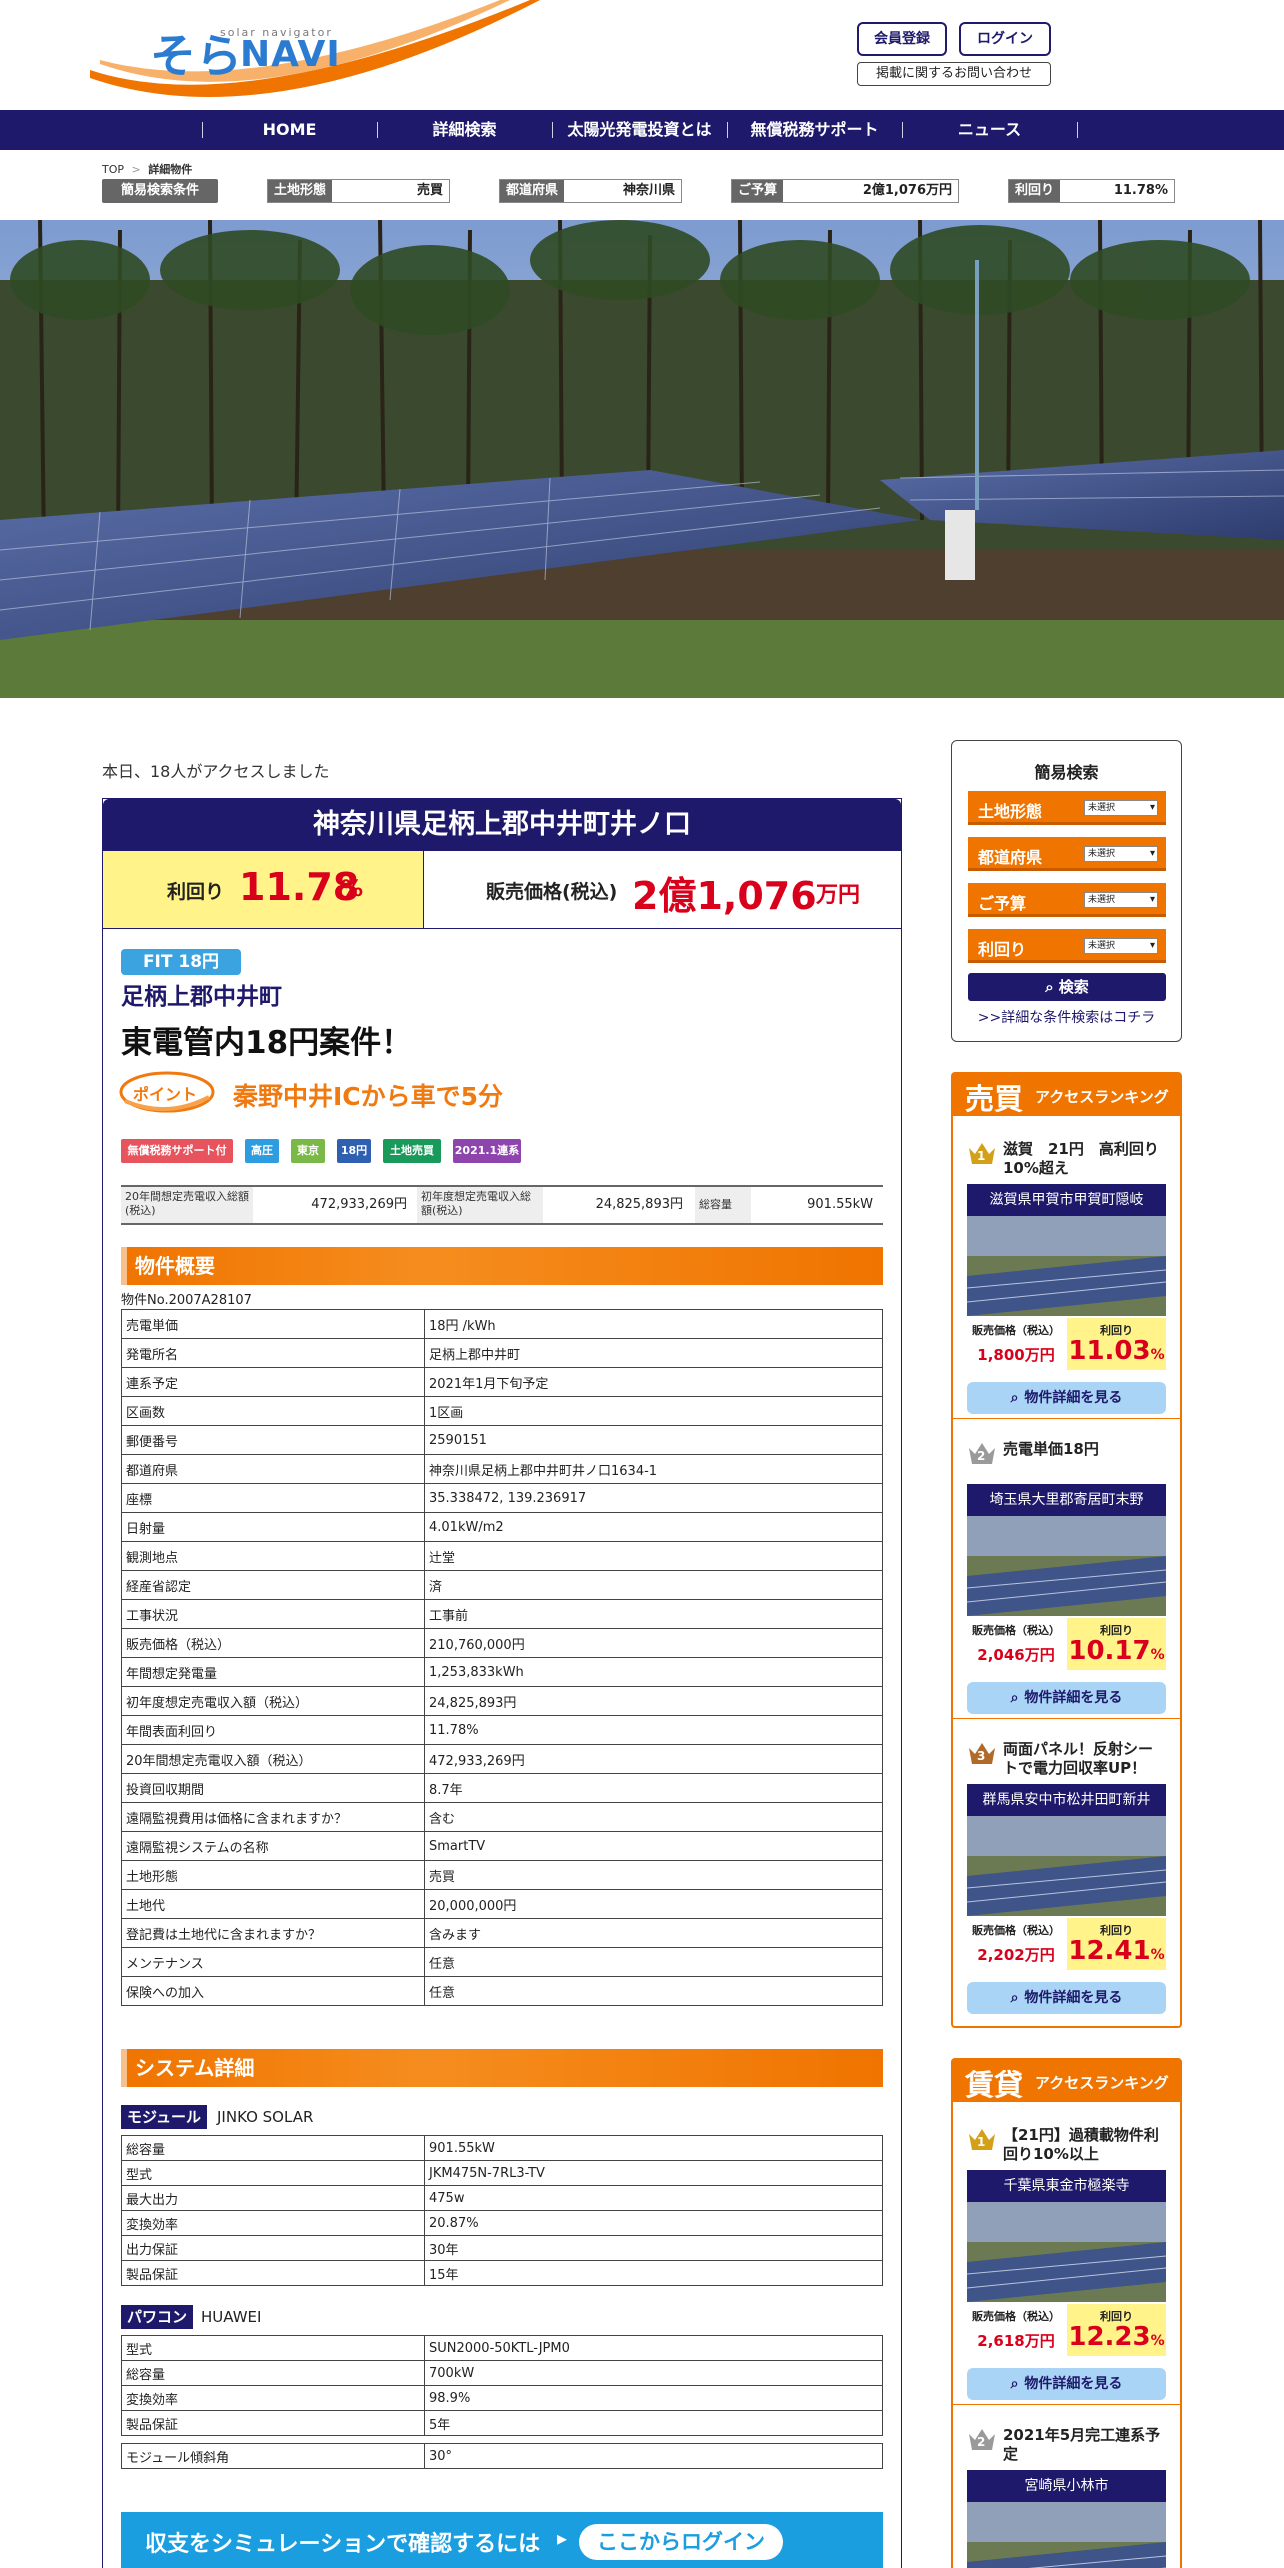  I want to click on ranking-head-small: アクセスランキング, so click(1102, 1097).